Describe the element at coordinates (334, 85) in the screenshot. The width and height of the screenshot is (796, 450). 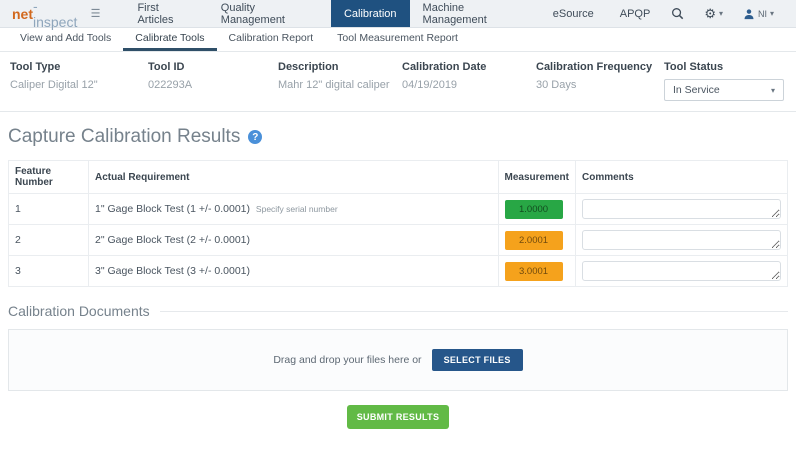
I see `description-value: Mahr 12" digital caliper` at that location.